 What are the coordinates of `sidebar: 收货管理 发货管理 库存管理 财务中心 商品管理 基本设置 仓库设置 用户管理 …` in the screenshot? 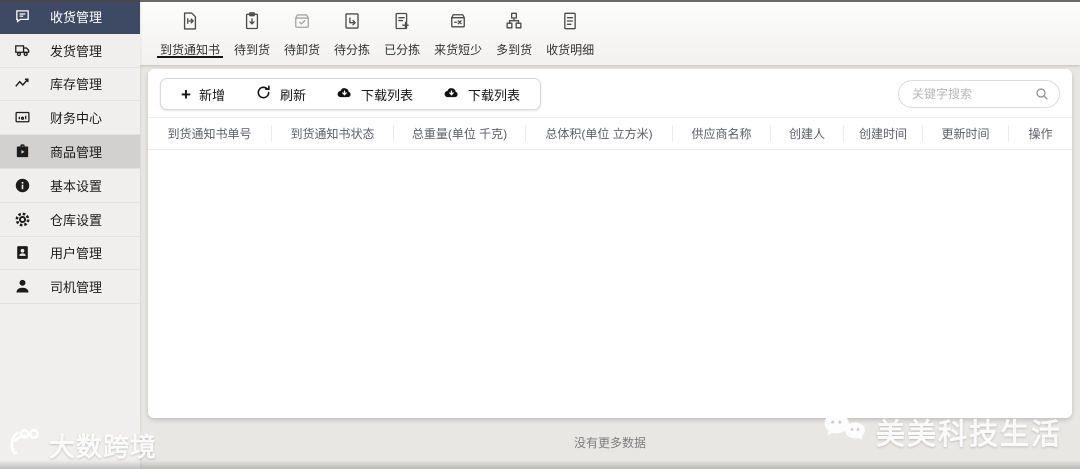 It's located at (78, 234).